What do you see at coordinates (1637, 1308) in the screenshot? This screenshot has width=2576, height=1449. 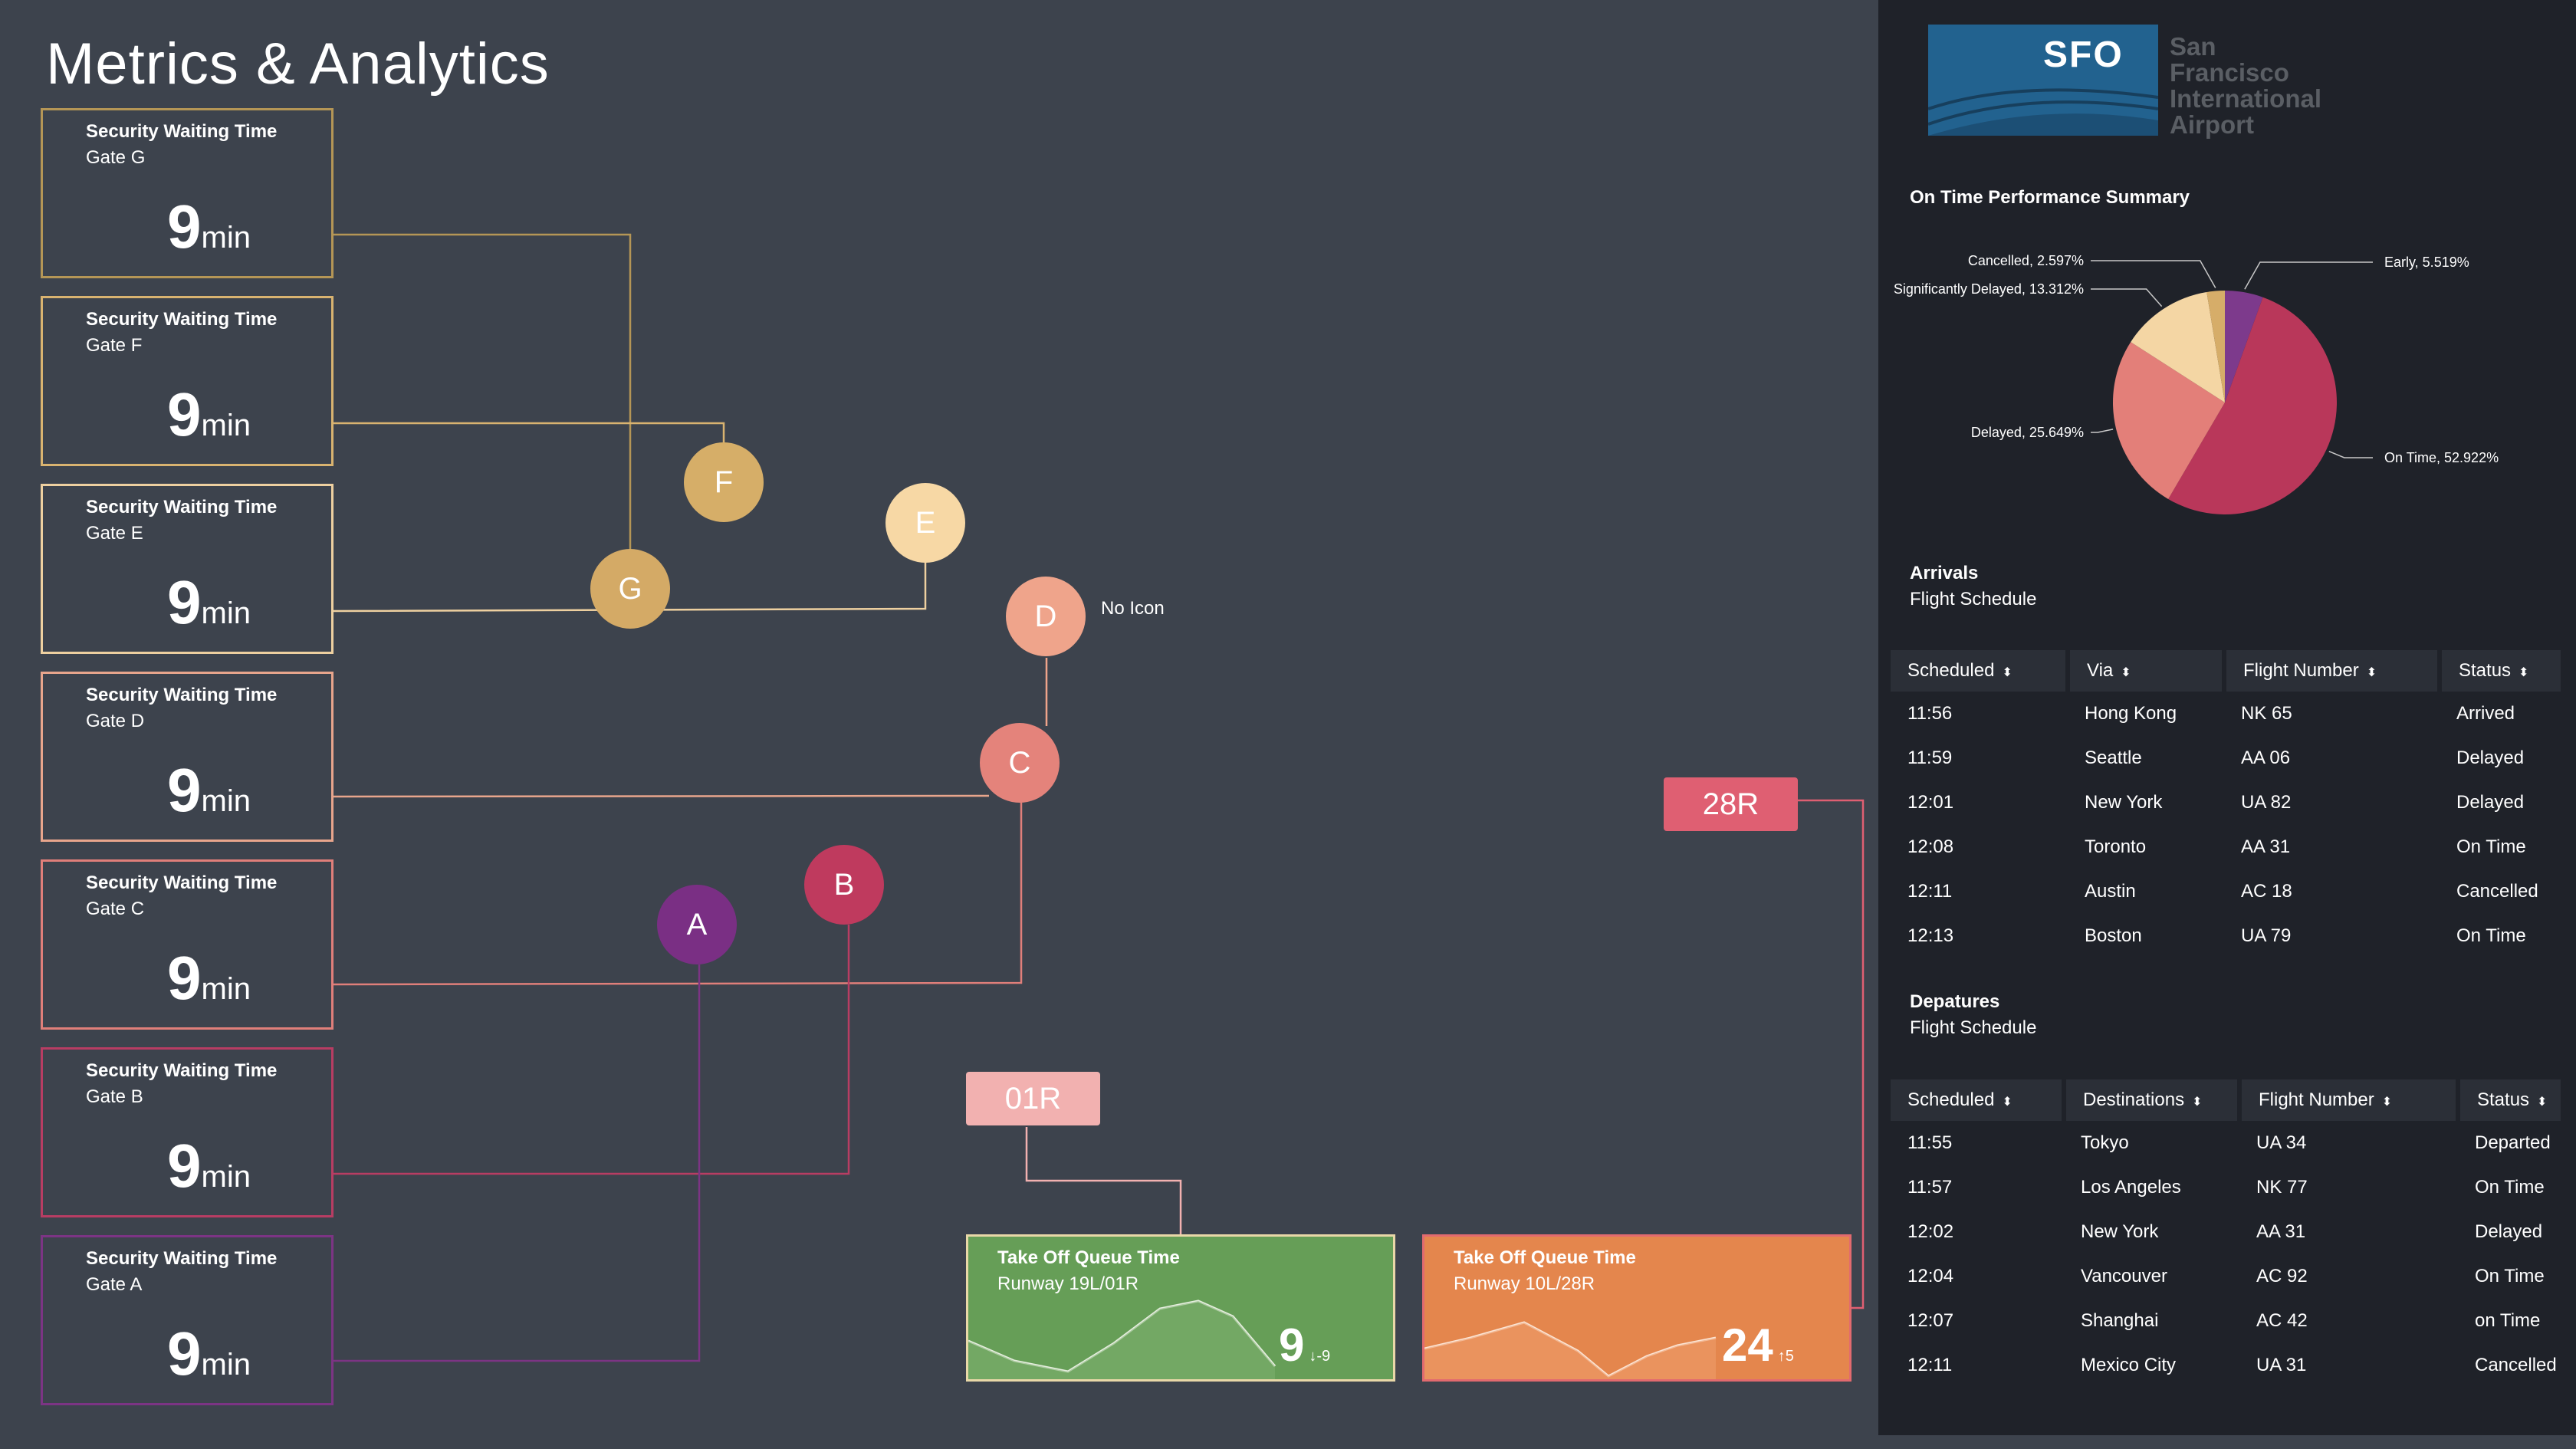 I see `queue-card-28r: Take Off Queue Time Runway 10L/28R 24 ↑5` at bounding box center [1637, 1308].